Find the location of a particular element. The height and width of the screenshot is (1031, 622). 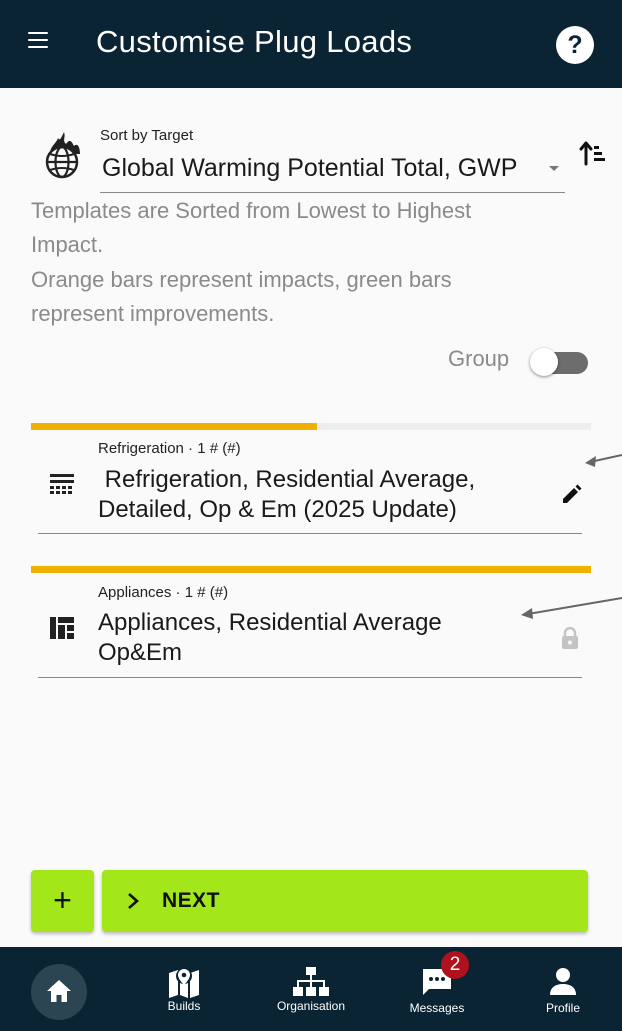

nav-messages: Messages is located at coordinates (437, 989).